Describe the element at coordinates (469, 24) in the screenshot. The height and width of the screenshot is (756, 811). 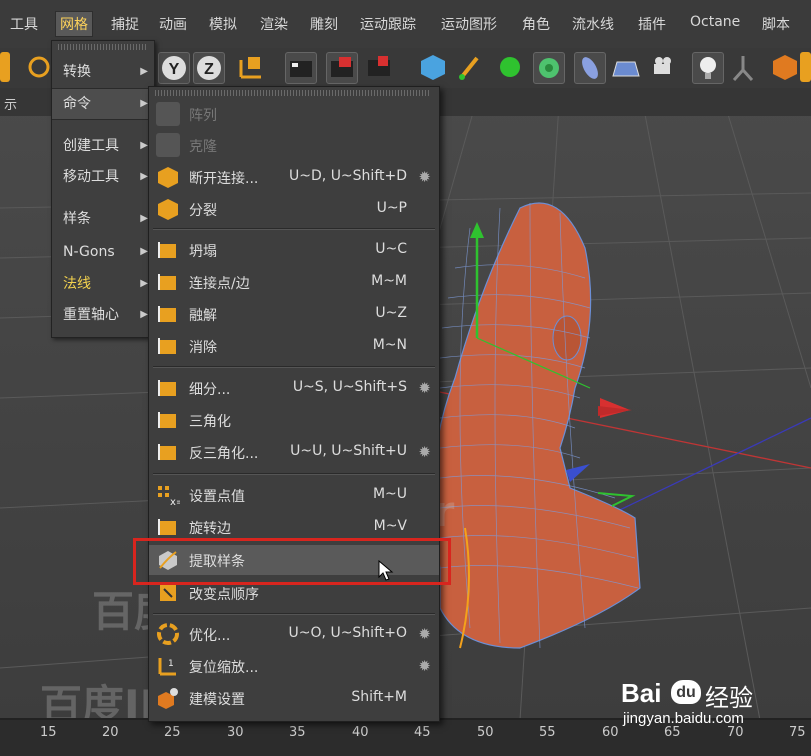
I see `menu-mograph: 运动图形` at that location.